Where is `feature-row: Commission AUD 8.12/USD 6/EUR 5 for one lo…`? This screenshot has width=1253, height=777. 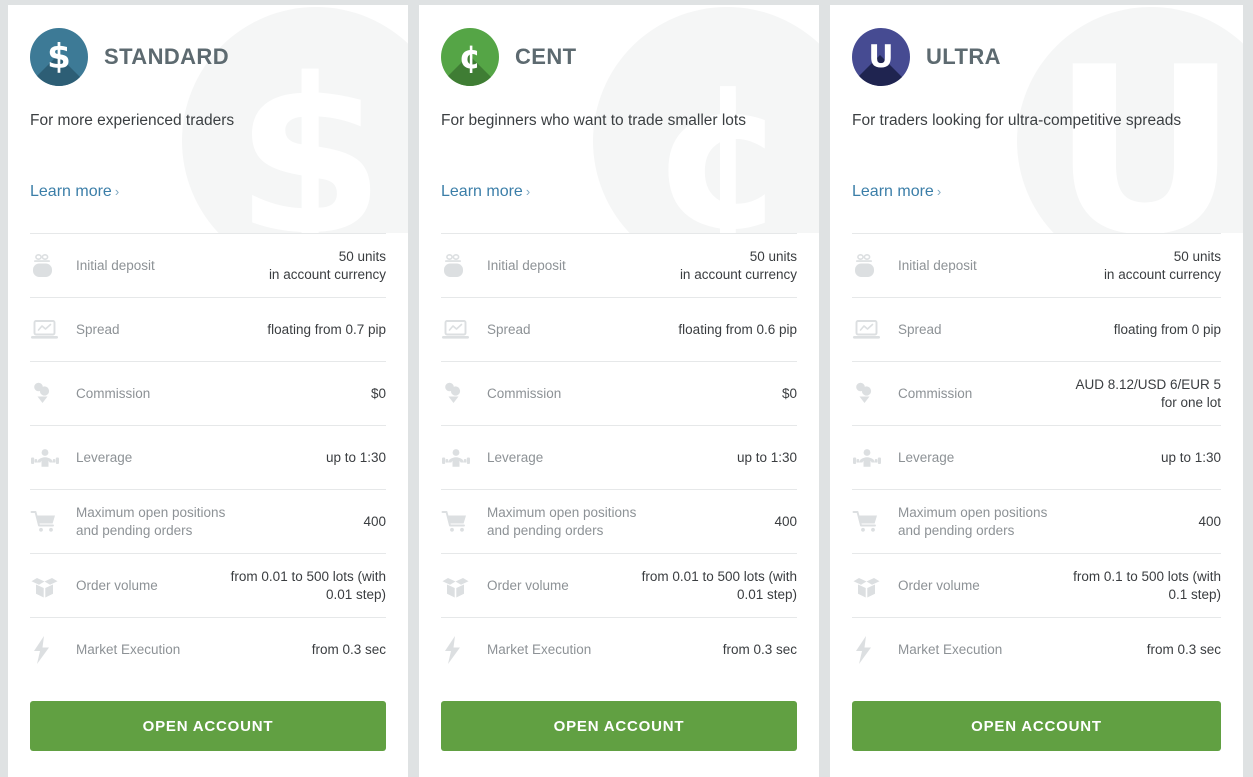
feature-row: Commission AUD 8.12/USD 6/EUR 5 for one lo… is located at coordinates (1036, 393).